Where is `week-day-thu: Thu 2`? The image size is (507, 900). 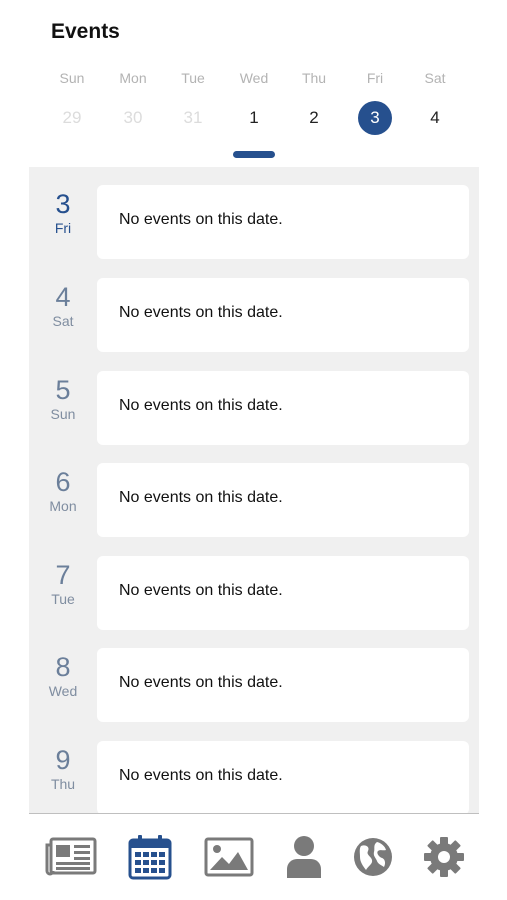 week-day-thu: Thu 2 is located at coordinates (314, 101).